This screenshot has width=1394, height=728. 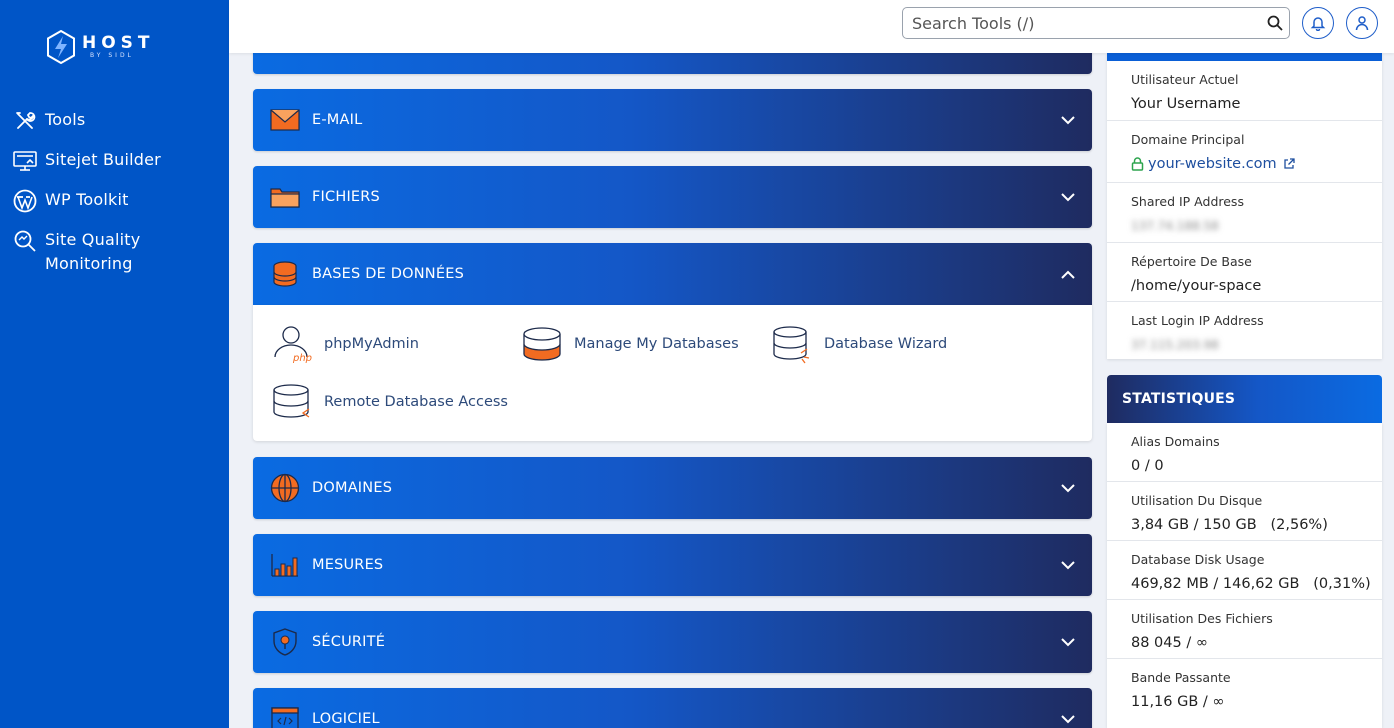 I want to click on panel-domains: DOMAINES, so click(x=672, y=488).